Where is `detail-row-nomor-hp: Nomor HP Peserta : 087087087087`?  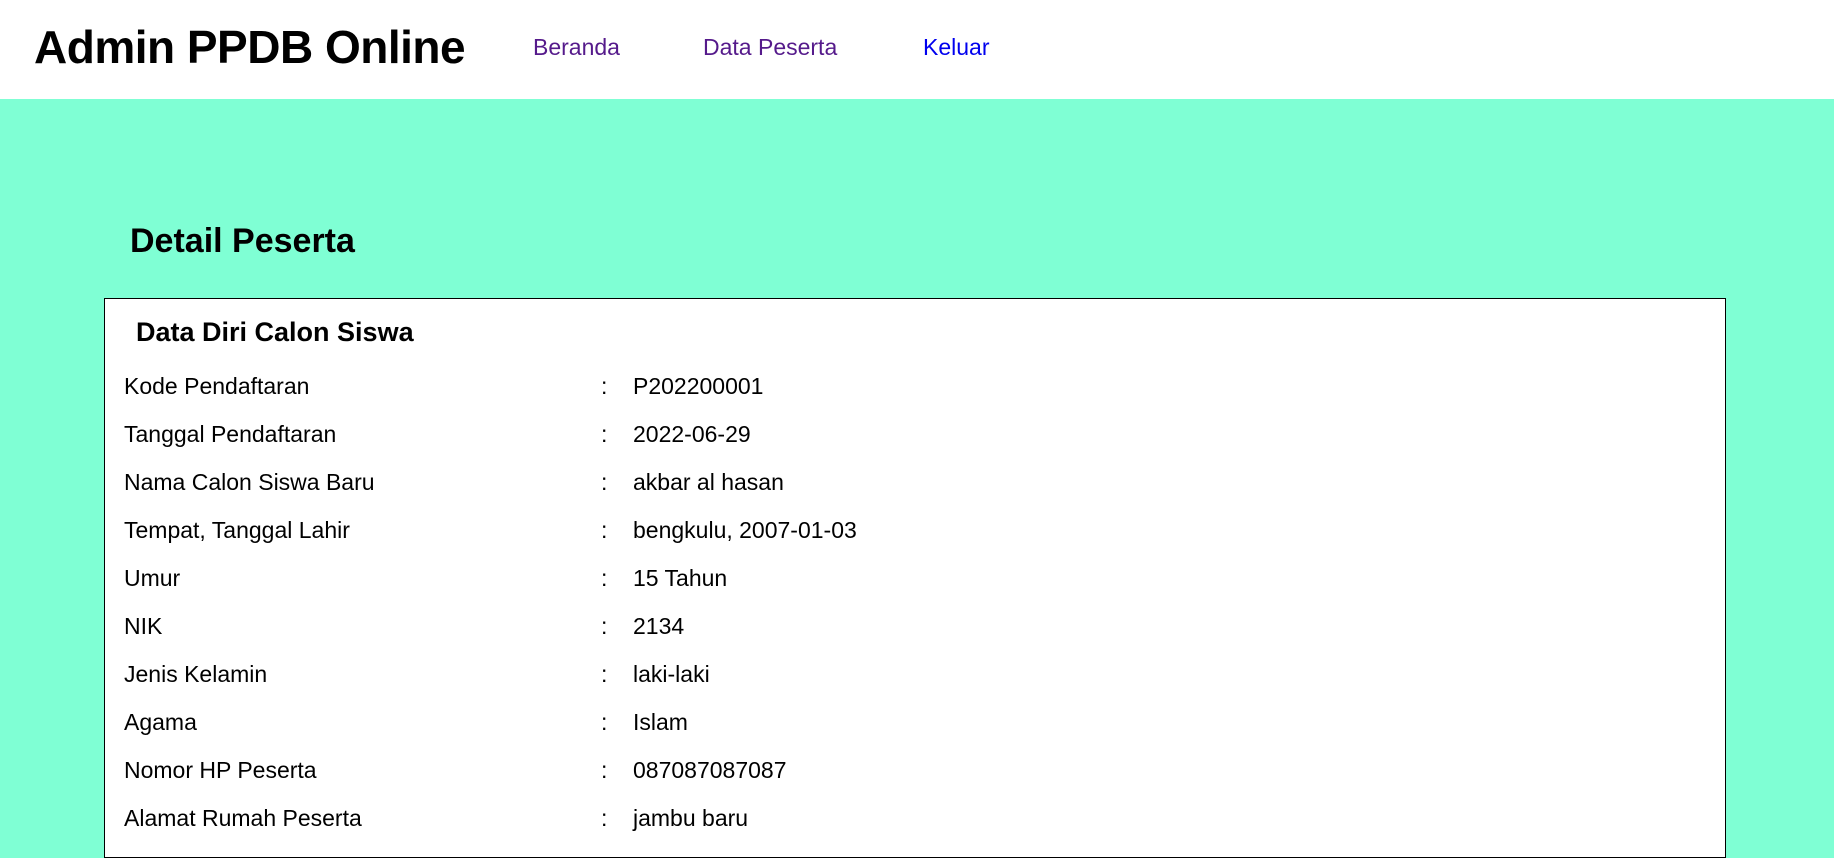
detail-row-nomor-hp: Nomor HP Peserta : 087087087087 is located at coordinates (914, 773).